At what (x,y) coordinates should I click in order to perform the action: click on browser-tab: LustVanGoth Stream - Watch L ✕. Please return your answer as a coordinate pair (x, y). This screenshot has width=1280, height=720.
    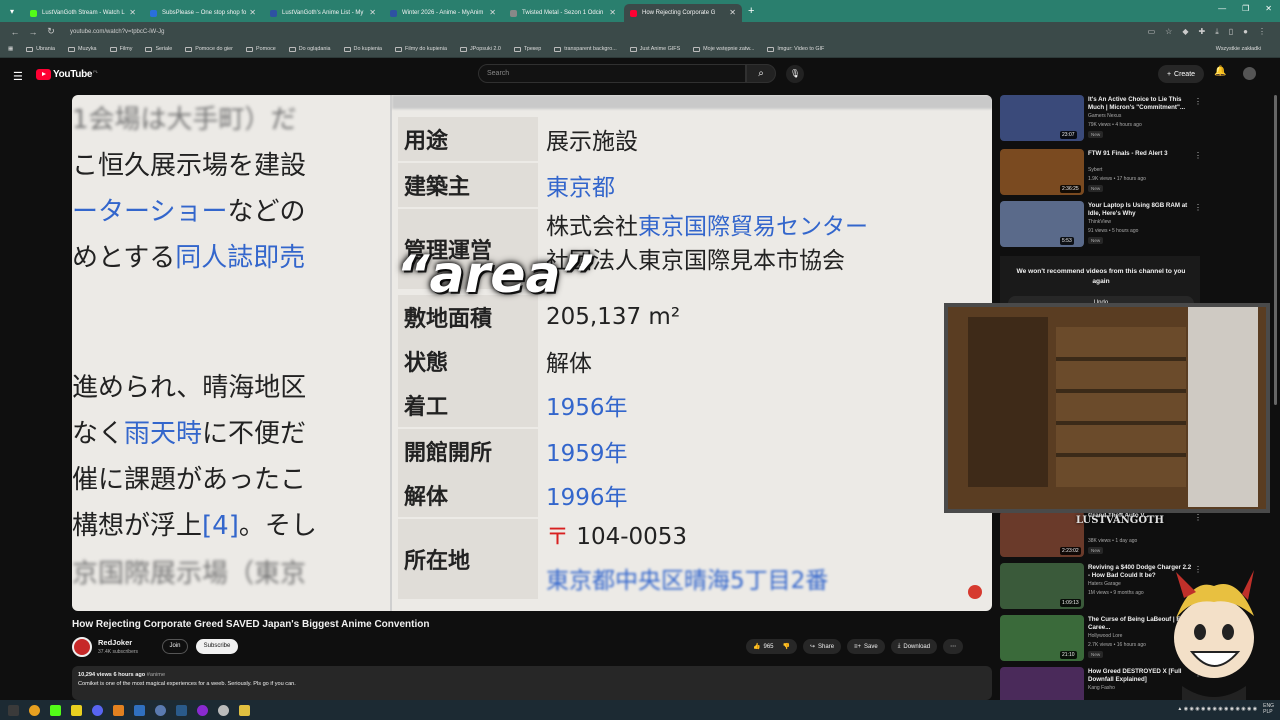
    Looking at the image, I should click on (83, 13).